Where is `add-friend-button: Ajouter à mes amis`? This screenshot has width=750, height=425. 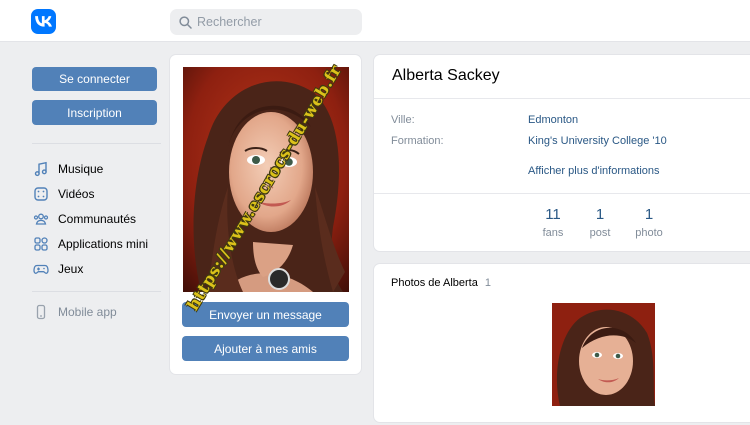 add-friend-button: Ajouter à mes amis is located at coordinates (265, 348).